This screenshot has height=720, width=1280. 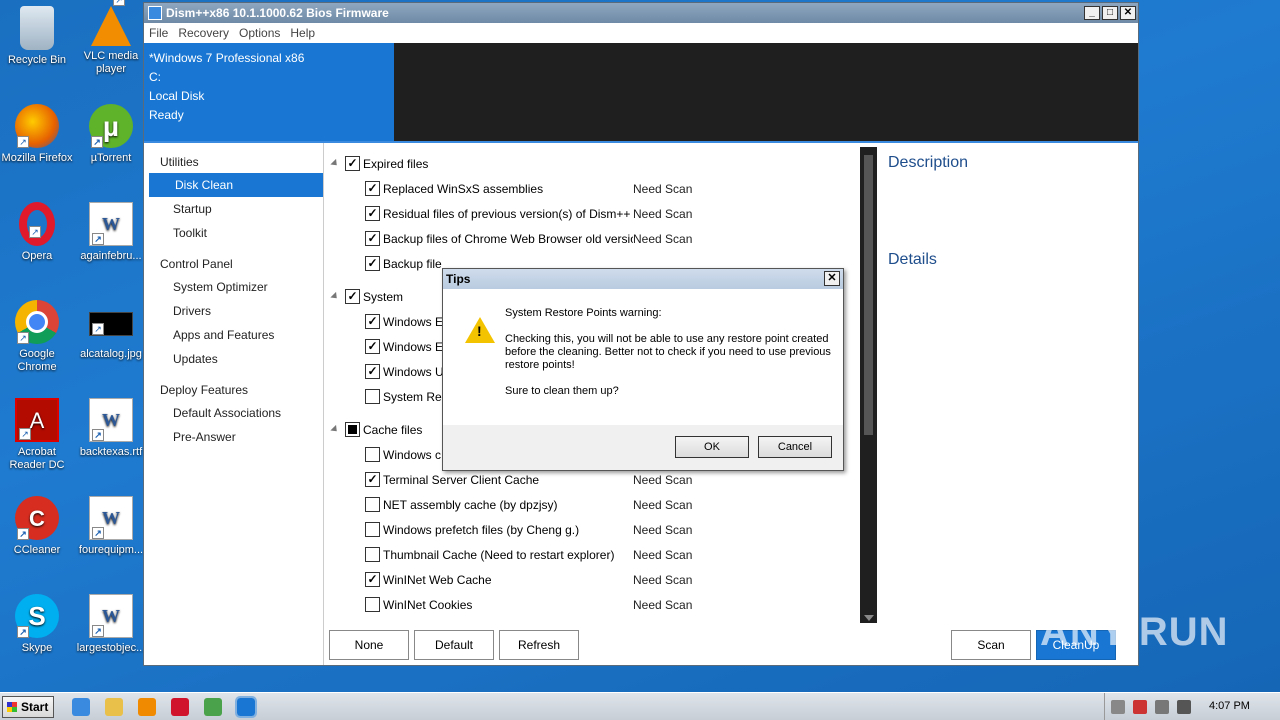 I want to click on list-item: ✓ WinINet Web Cache Need Scan, so click(x=595, y=579).